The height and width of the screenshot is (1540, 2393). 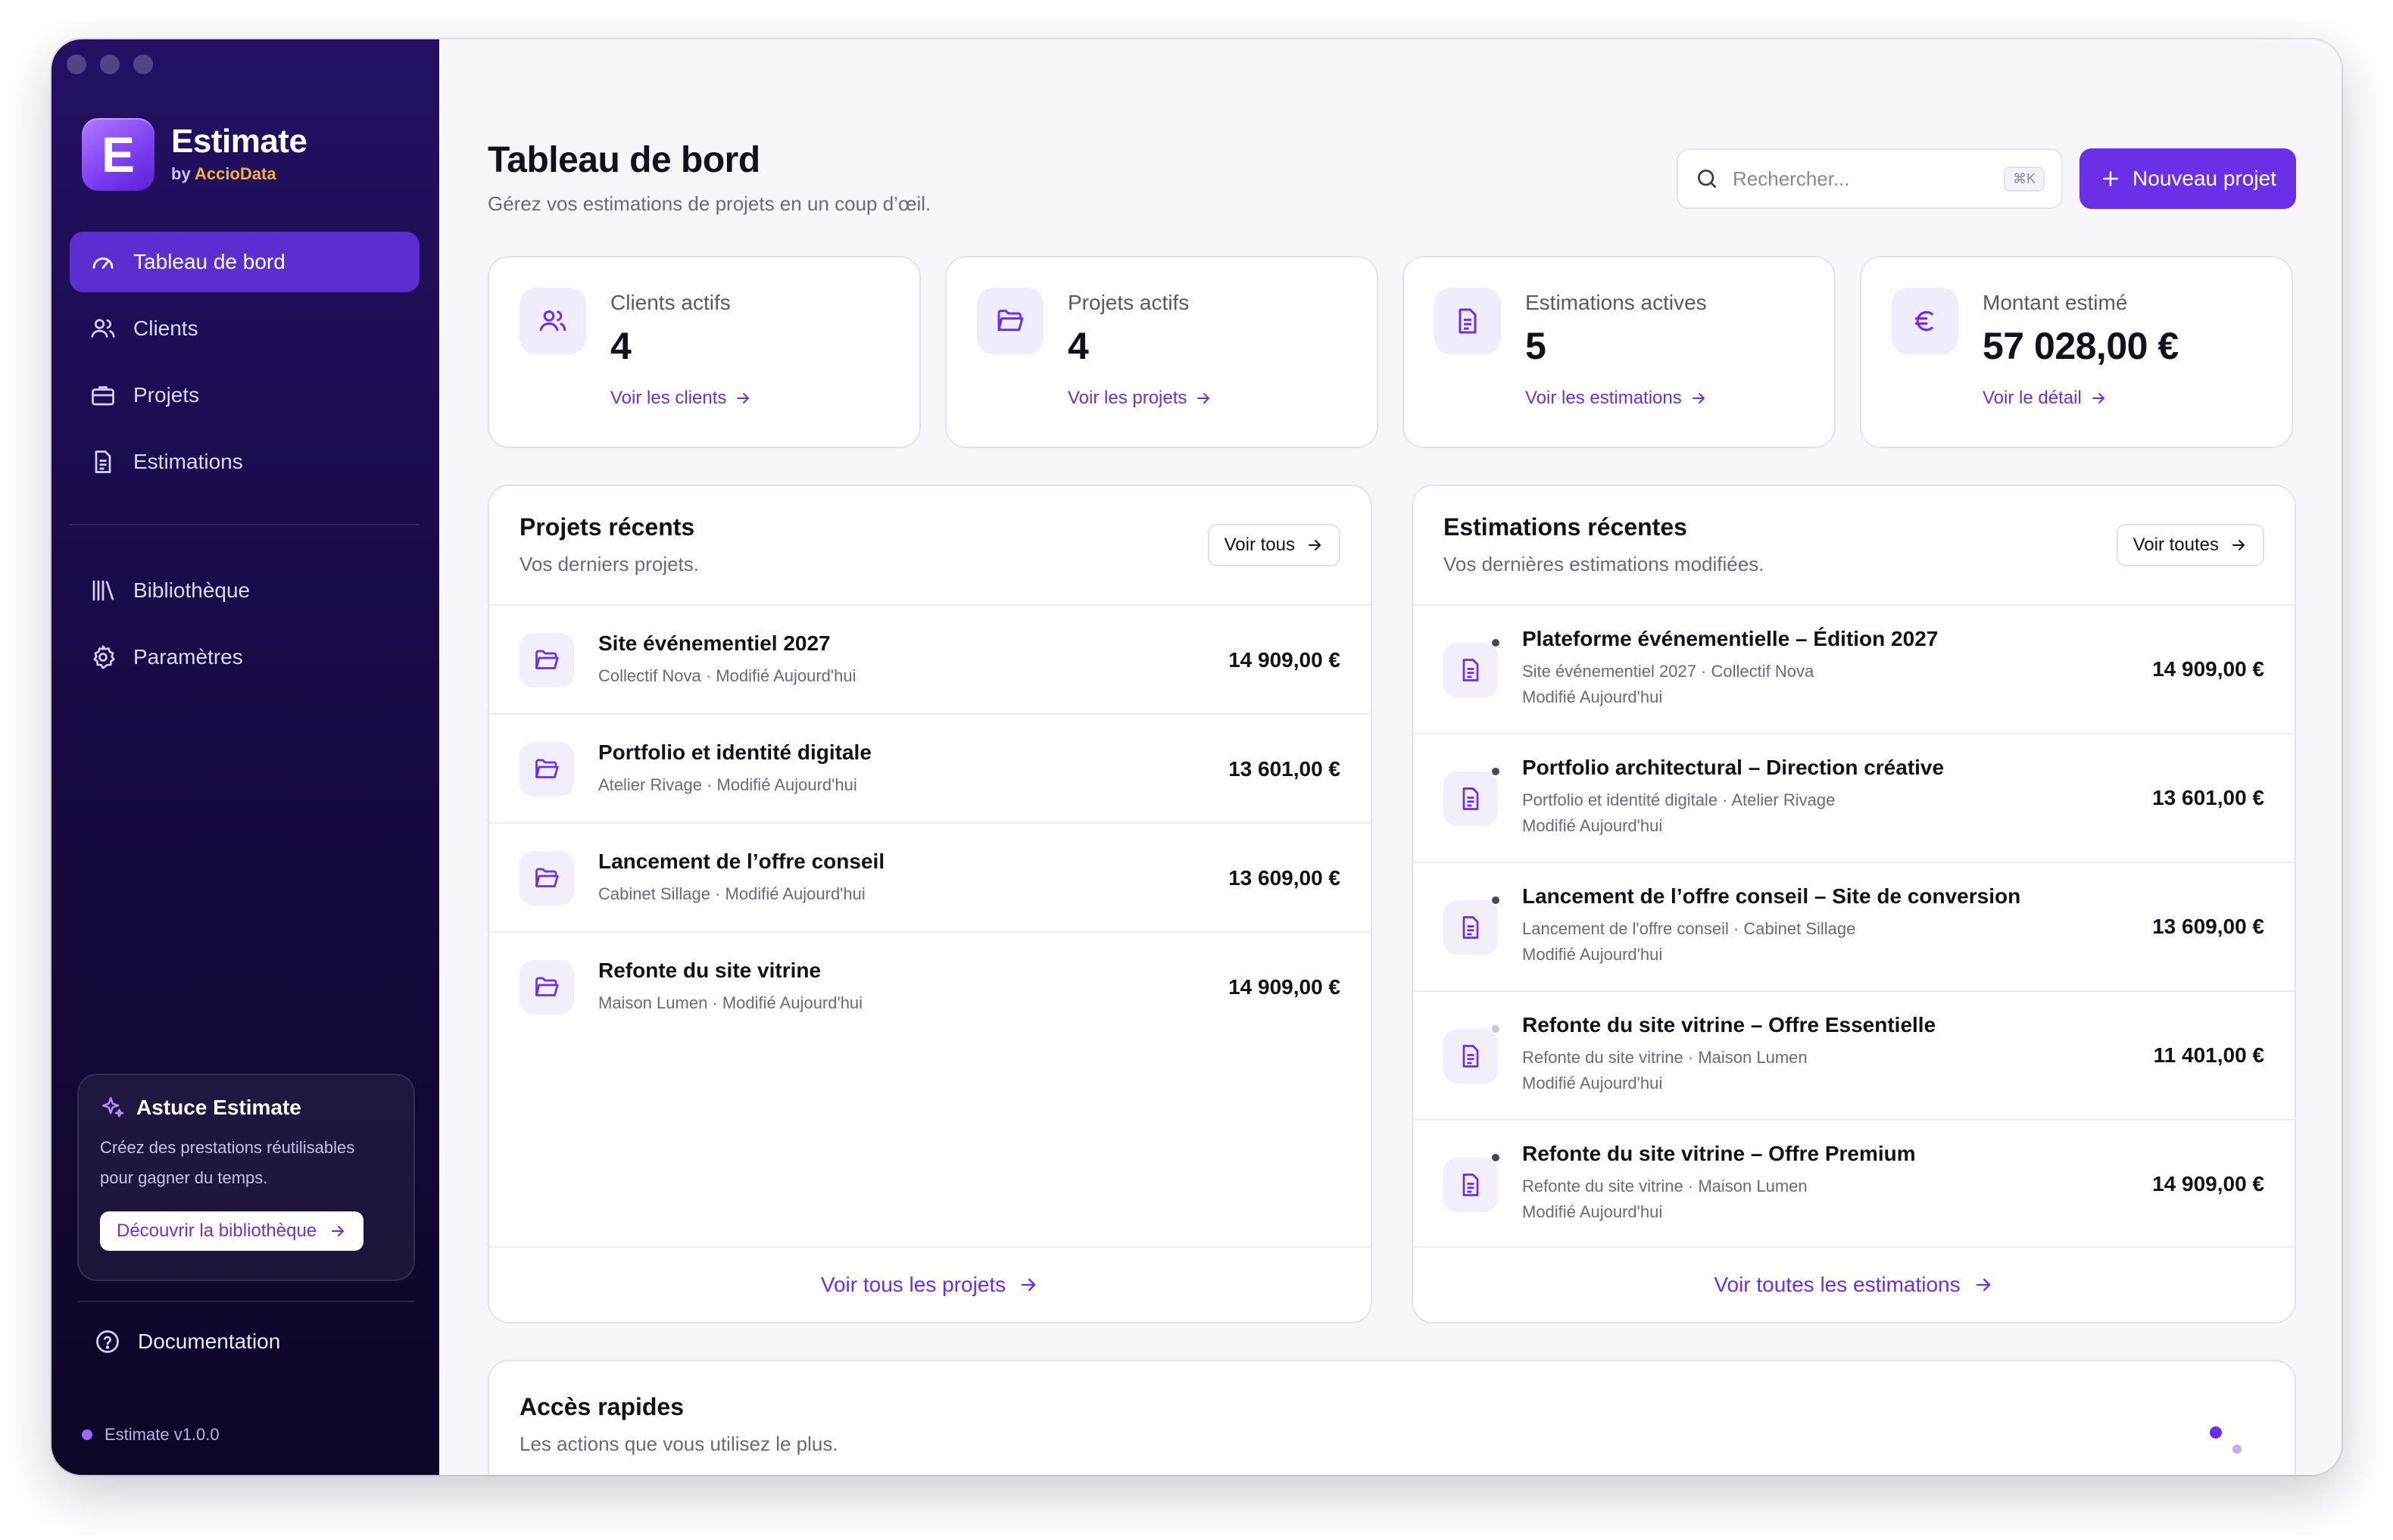 I want to click on gauge-icon, so click(x=103, y=263).